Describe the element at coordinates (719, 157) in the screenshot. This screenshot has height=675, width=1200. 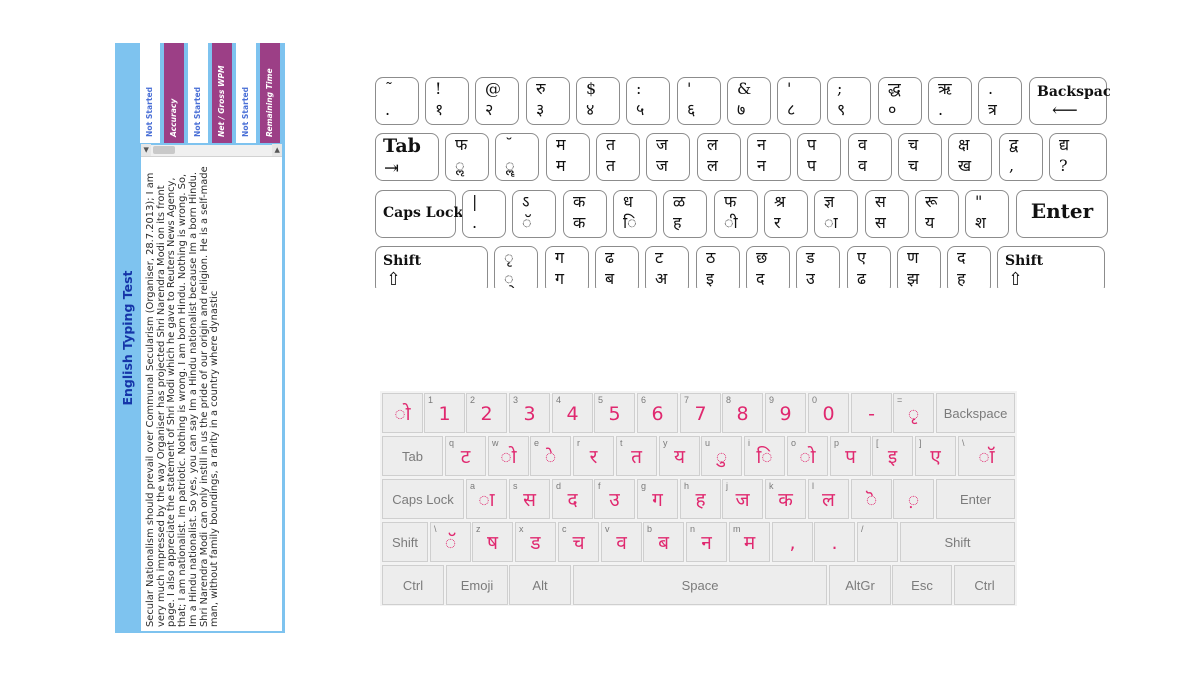
I see `kruti-key: लल` at that location.